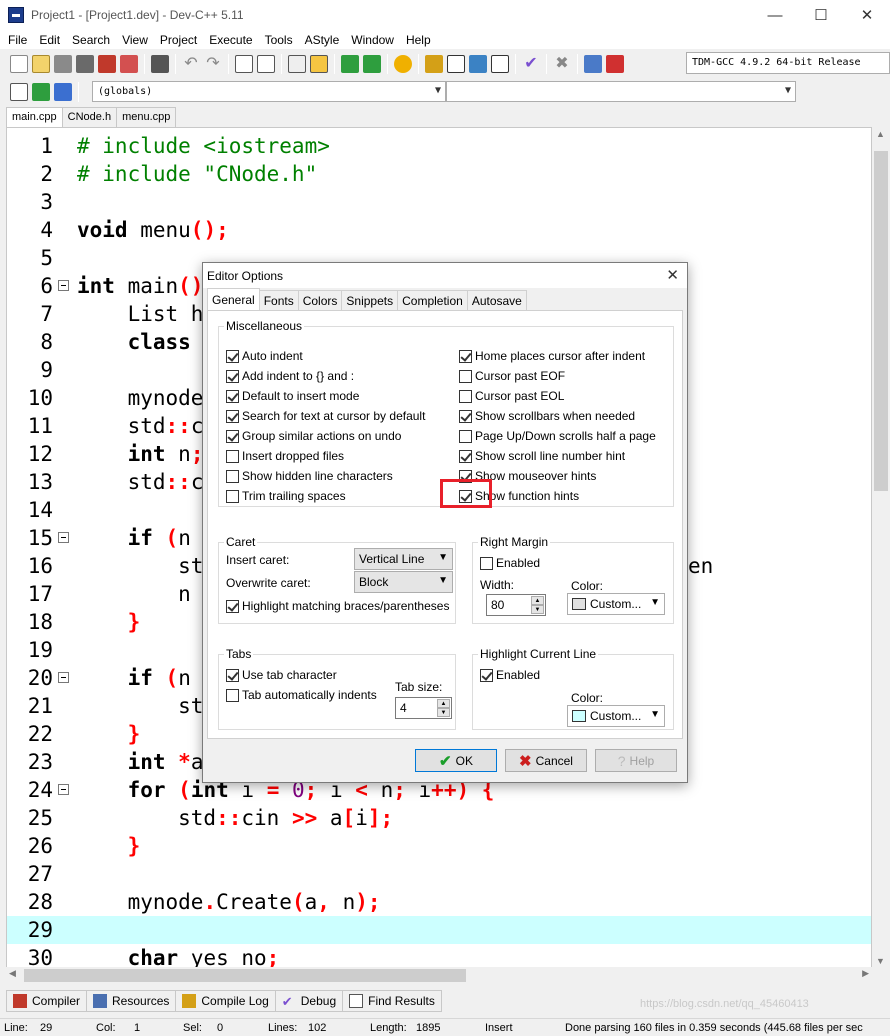 This screenshot has width=890, height=1036. I want to click on option-checkbox: Show hidden line characters, so click(309, 476).